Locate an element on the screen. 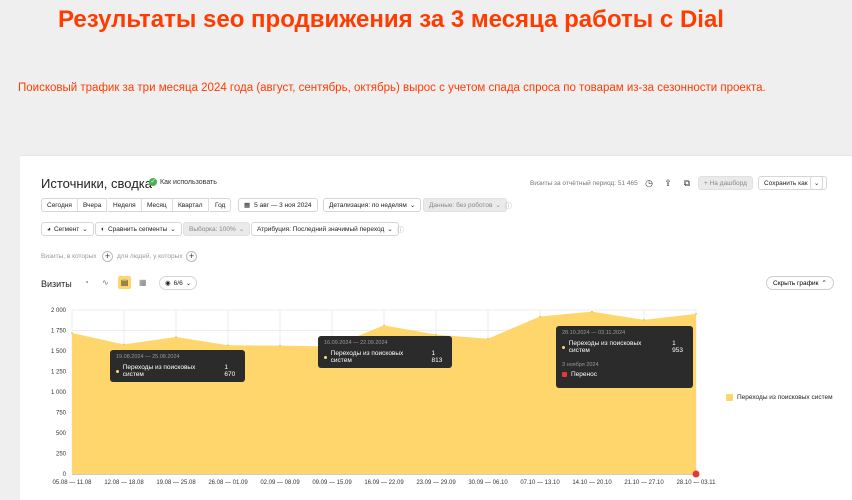 This screenshot has width=852, height=500. x-tick-label: 14.10 — 20.10 is located at coordinates (592, 483).